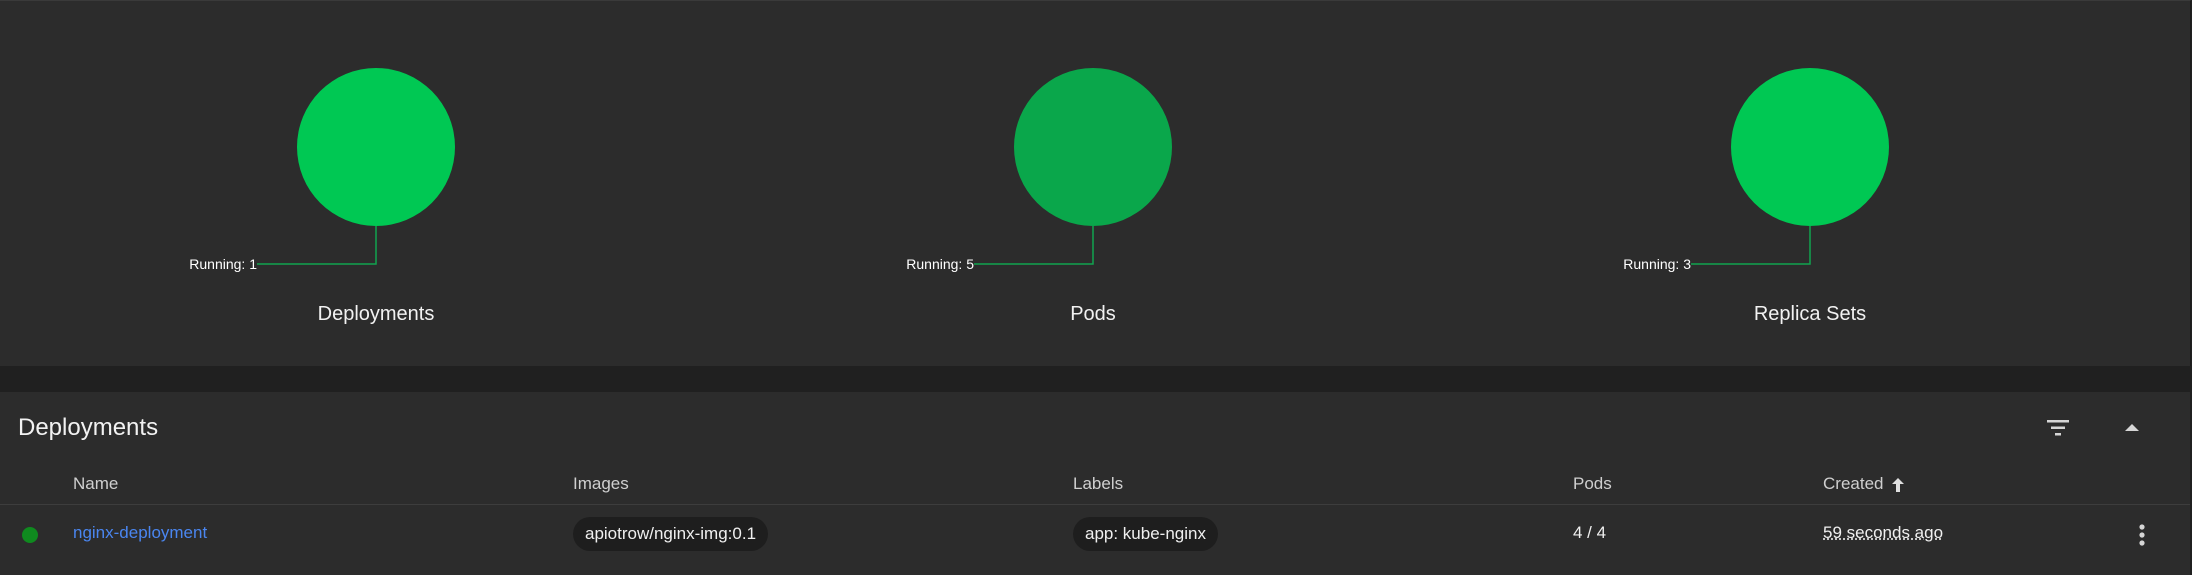  Describe the element at coordinates (223, 264) in the screenshot. I see `deployments-running-label: Running: 1` at that location.